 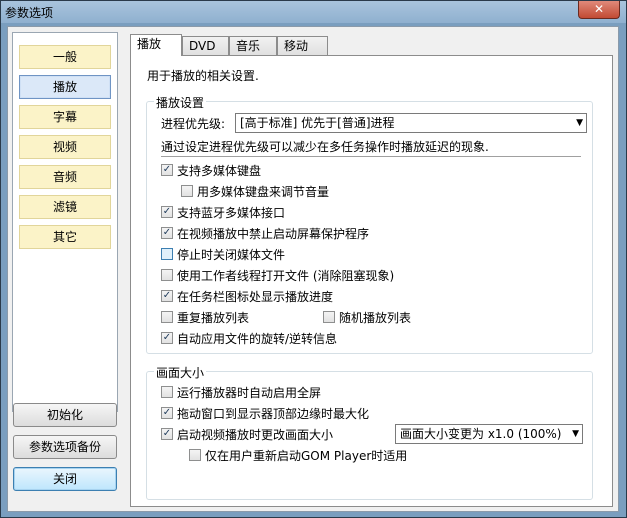 I want to click on repeat-playlist-label: 重复播放列表, so click(x=213, y=317).